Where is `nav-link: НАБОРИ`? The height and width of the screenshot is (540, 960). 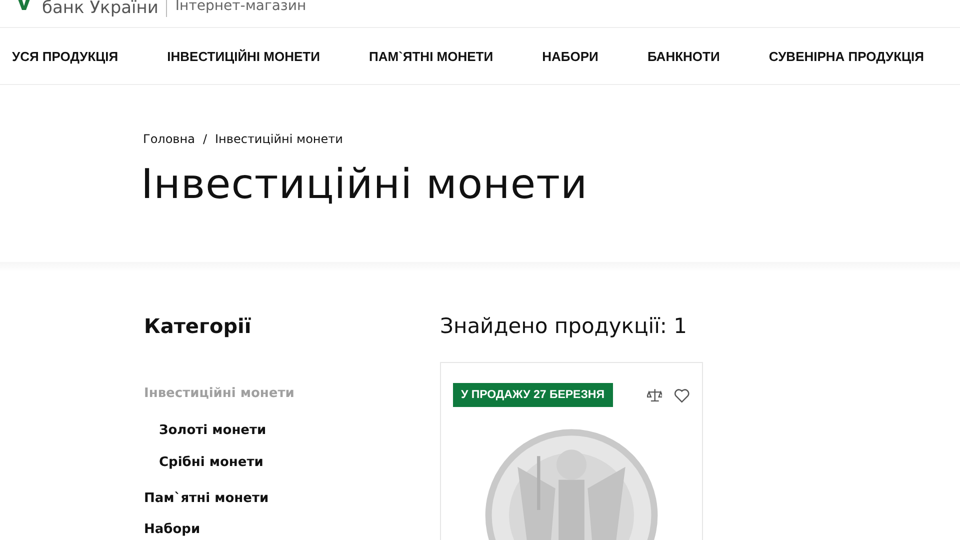 nav-link: НАБОРИ is located at coordinates (570, 56).